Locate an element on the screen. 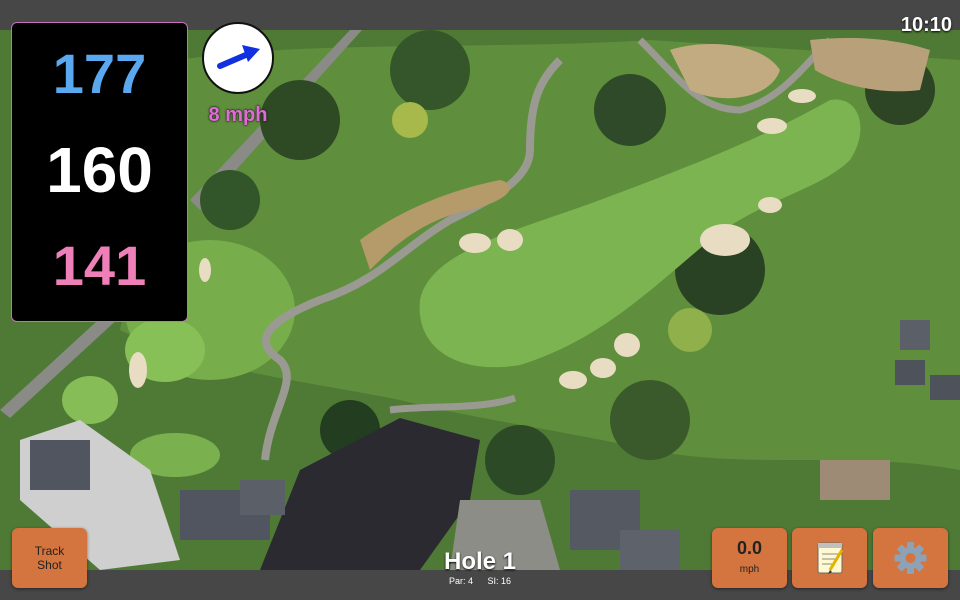 The height and width of the screenshot is (600, 960). wind-speed-label: 8 mph is located at coordinates (238, 115).